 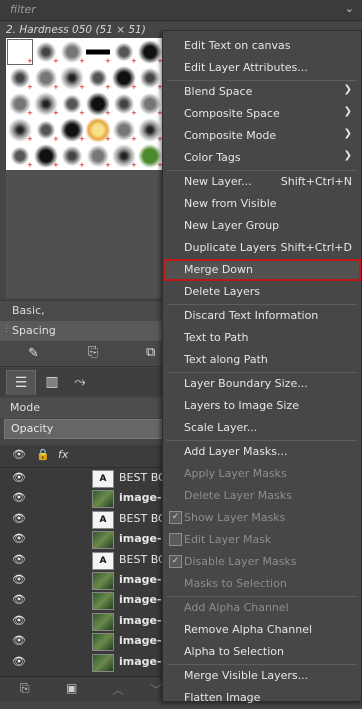 What do you see at coordinates (52, 382) in the screenshot?
I see `channels-tab-icon: ▥` at bounding box center [52, 382].